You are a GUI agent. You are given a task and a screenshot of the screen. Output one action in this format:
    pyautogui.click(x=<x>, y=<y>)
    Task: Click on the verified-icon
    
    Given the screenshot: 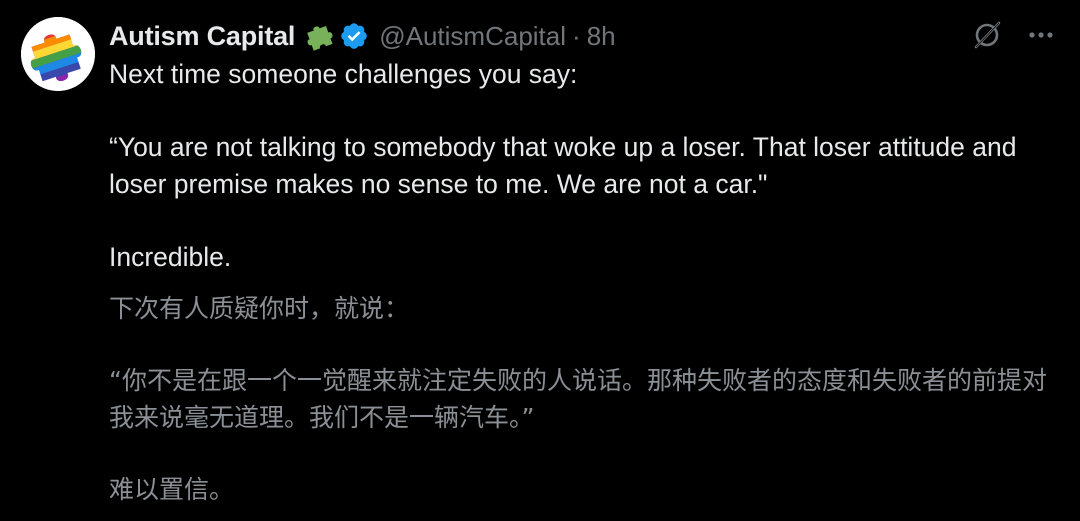 What is the action you would take?
    pyautogui.click(x=354, y=36)
    